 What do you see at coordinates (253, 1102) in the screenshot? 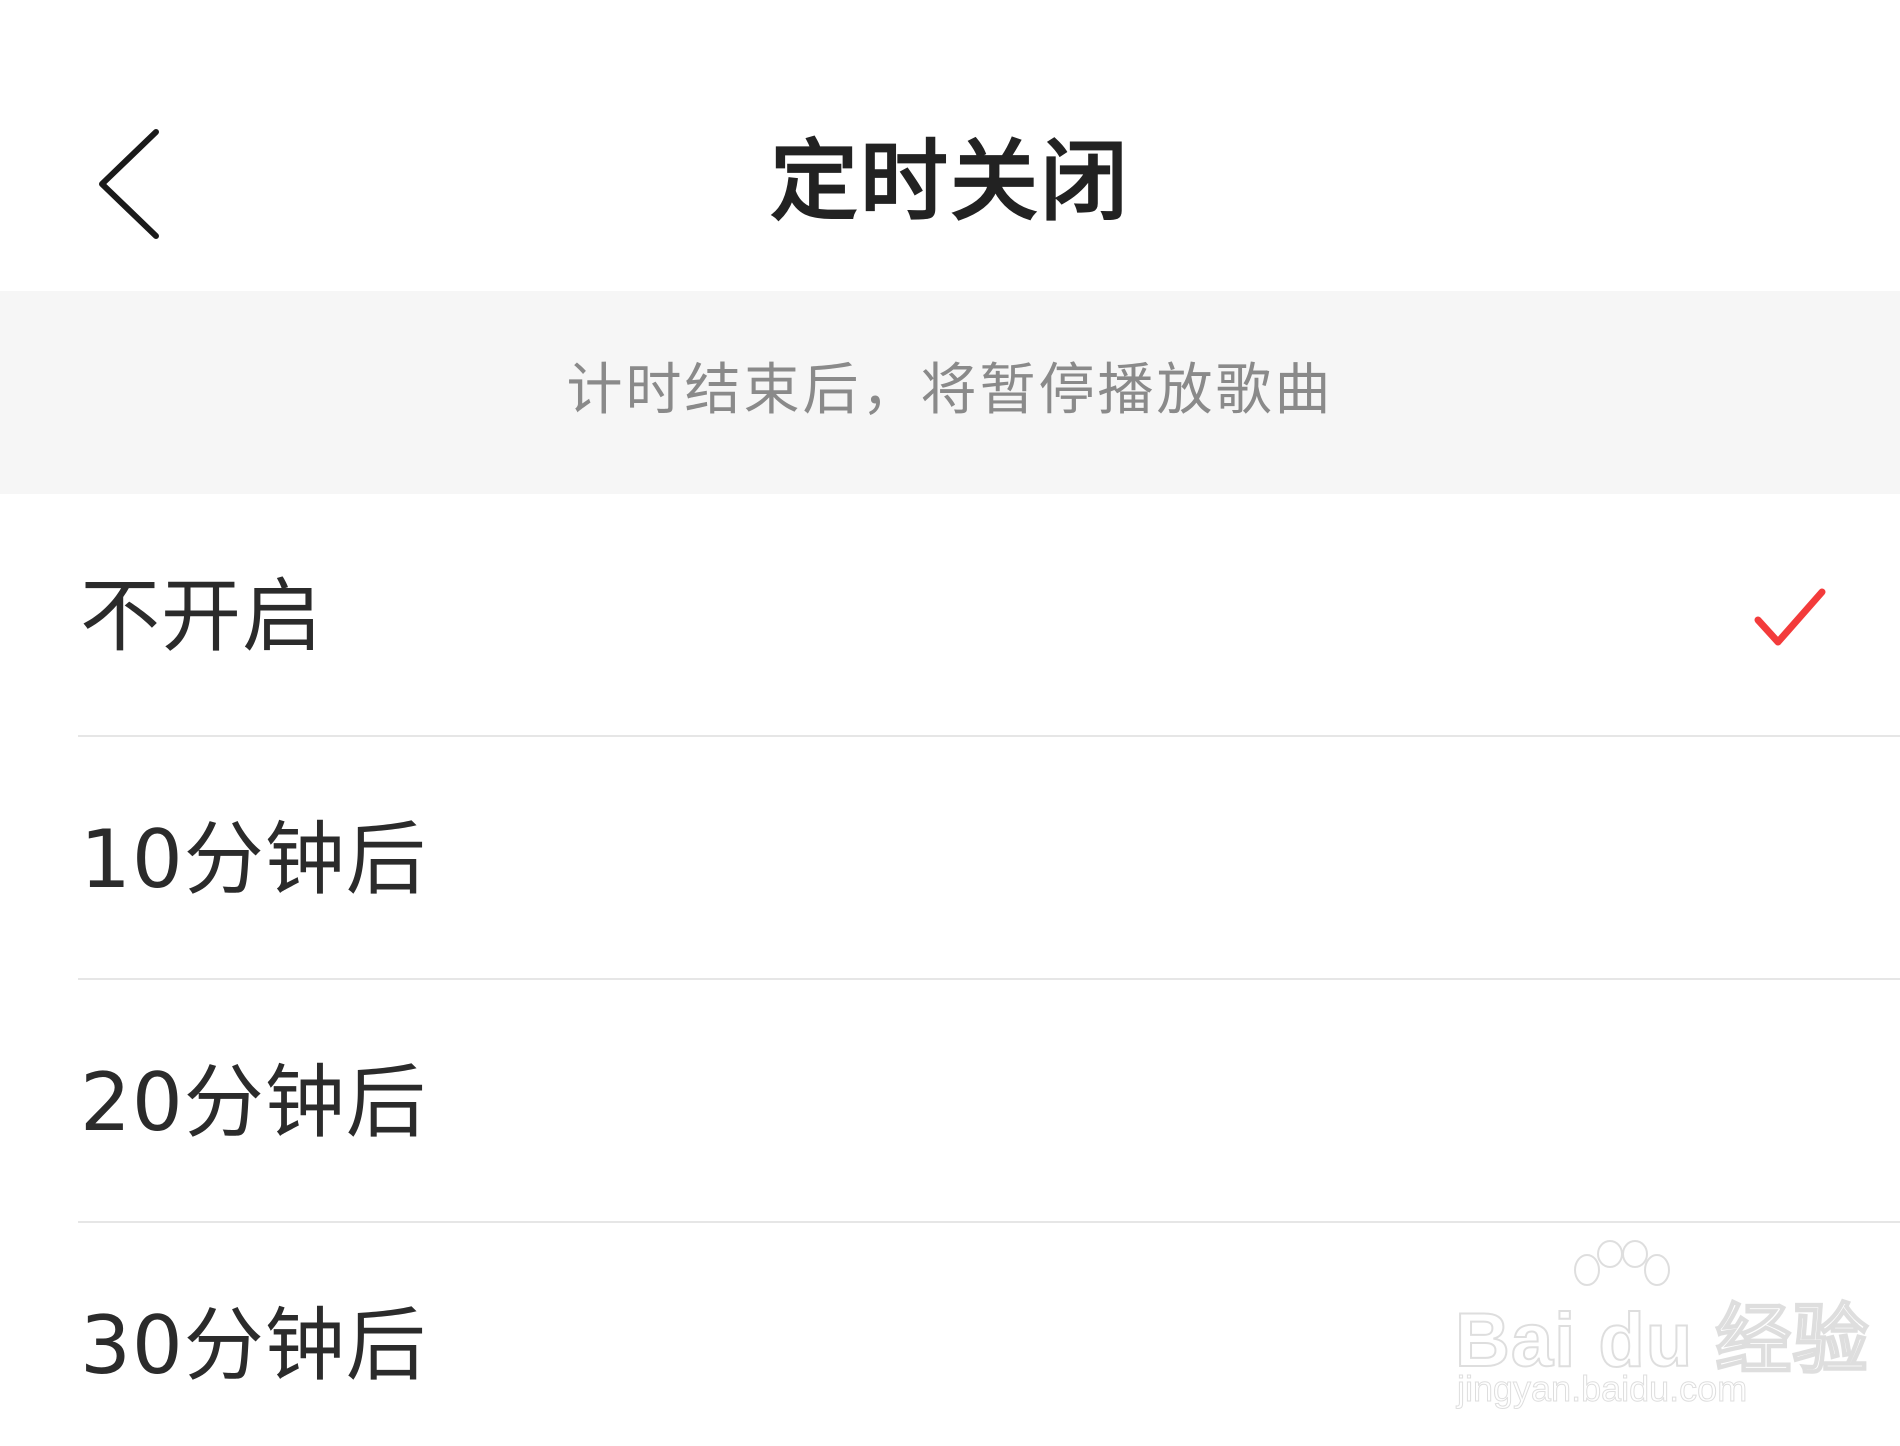
I see `option-label: 20分钟后` at bounding box center [253, 1102].